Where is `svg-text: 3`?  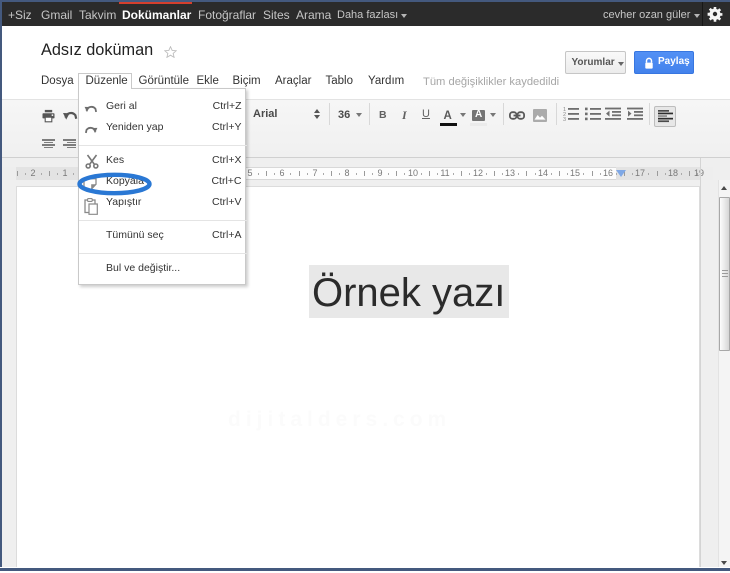
svg-text: 3 is located at coordinates (564, 119).